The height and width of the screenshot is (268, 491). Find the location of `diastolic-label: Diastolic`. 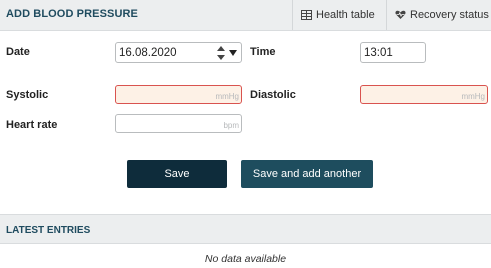

diastolic-label: Diastolic is located at coordinates (273, 95).